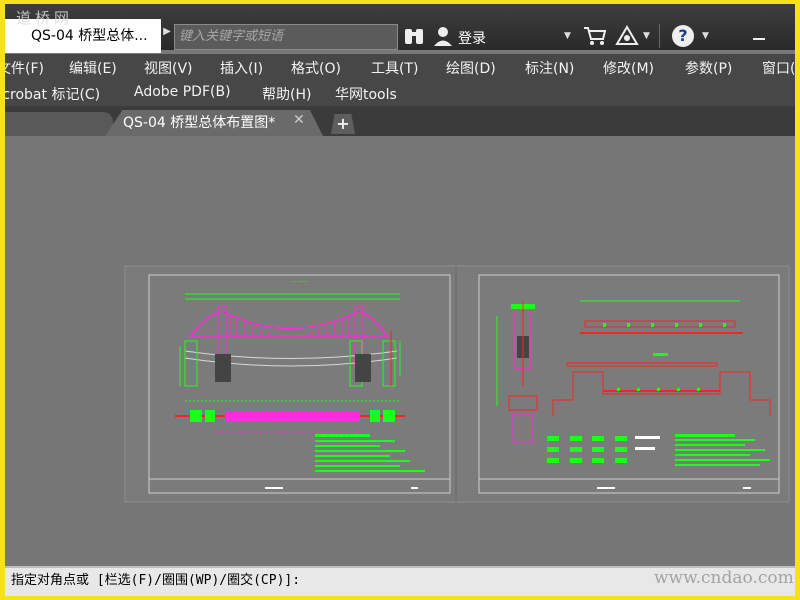  What do you see at coordinates (628, 68) in the screenshot?
I see `menu-modify: 修改(M)` at bounding box center [628, 68].